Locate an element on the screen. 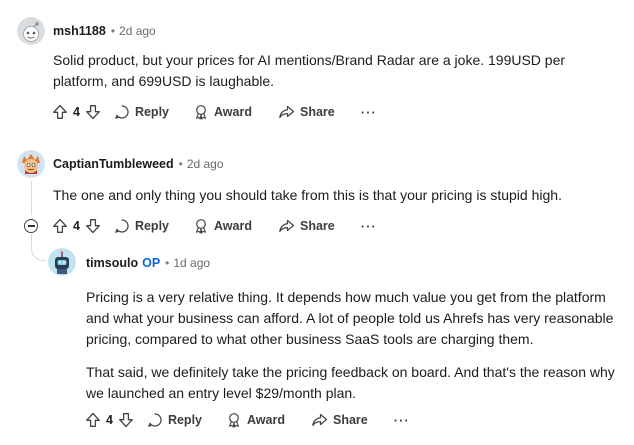 Image resolution: width=634 pixels, height=445 pixels. thread-connector is located at coordinates (38, 253).